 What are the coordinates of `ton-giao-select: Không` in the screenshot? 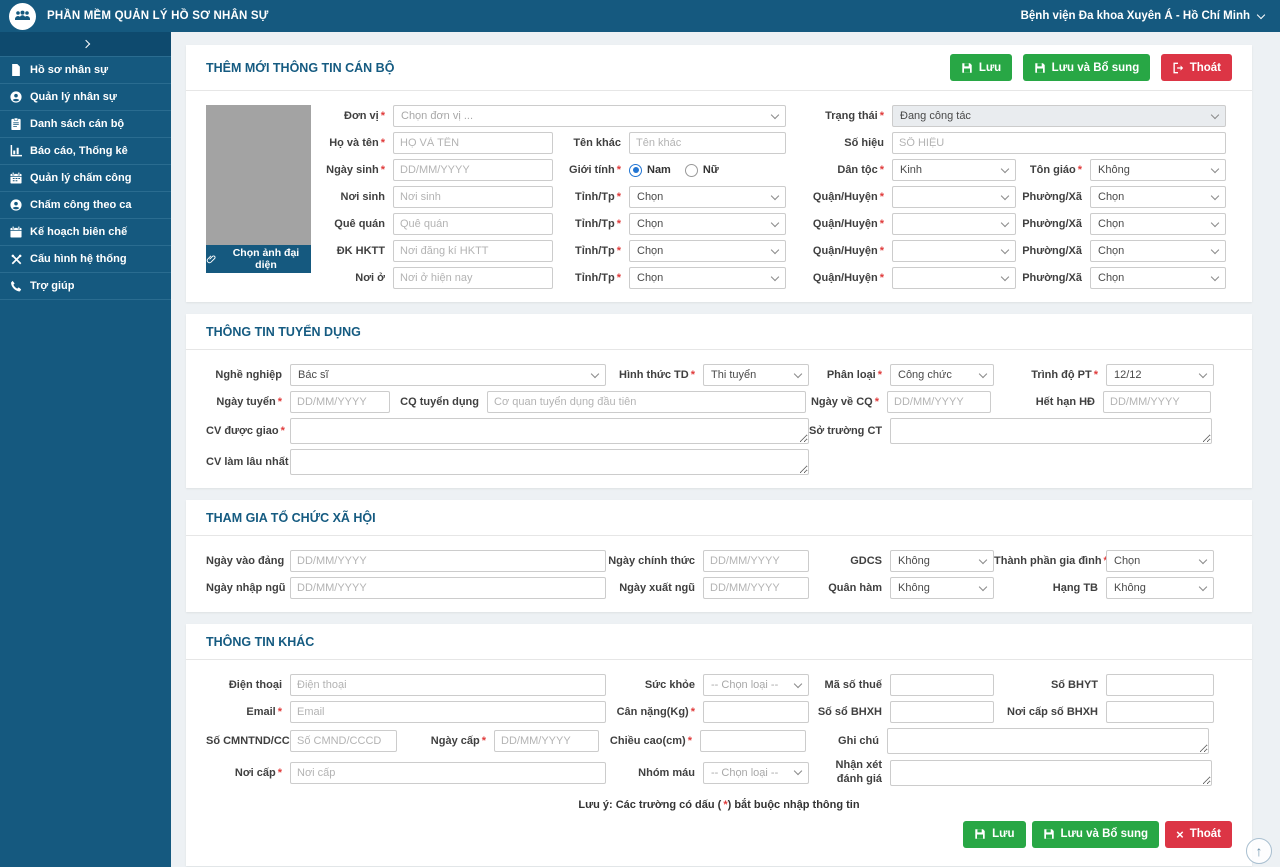 It's located at (1158, 170).